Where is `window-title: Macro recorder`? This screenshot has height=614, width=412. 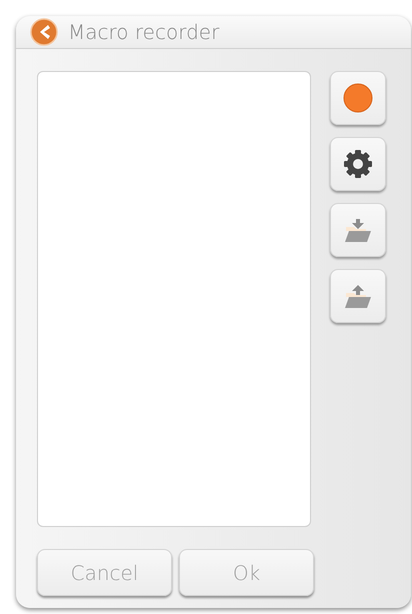
window-title: Macro recorder is located at coordinates (144, 32).